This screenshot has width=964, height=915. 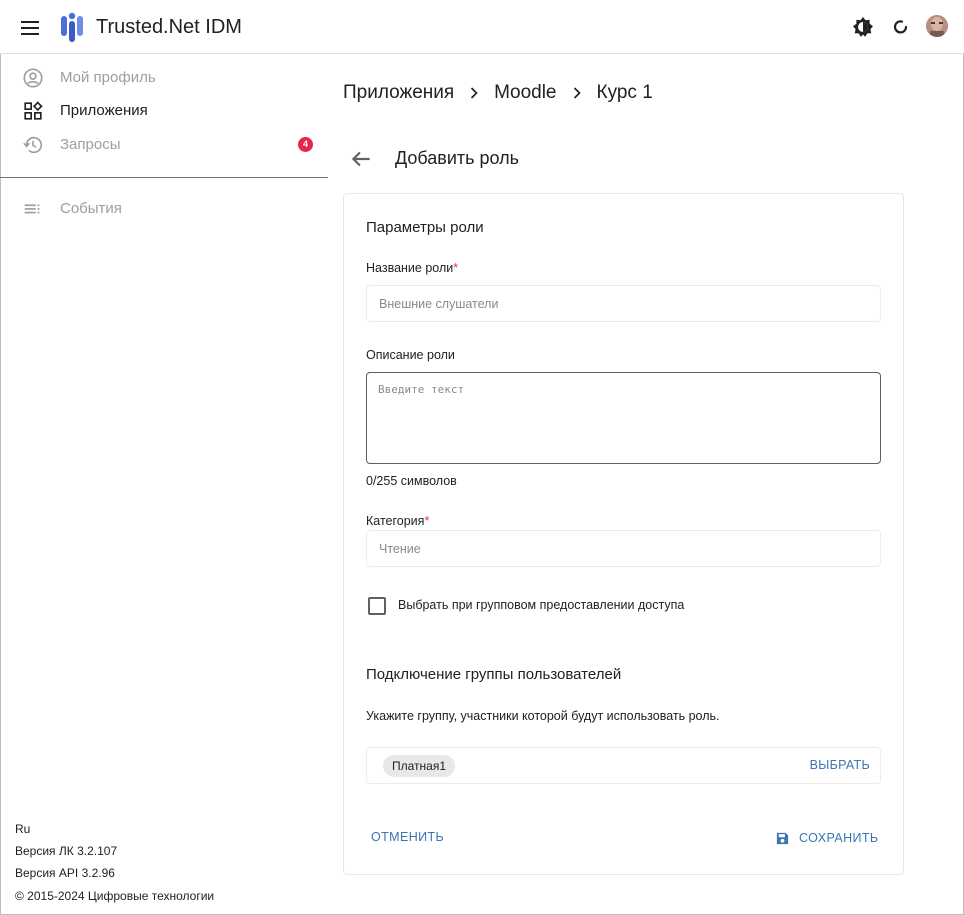 What do you see at coordinates (305, 144) in the screenshot?
I see `requests-count-badge: 4` at bounding box center [305, 144].